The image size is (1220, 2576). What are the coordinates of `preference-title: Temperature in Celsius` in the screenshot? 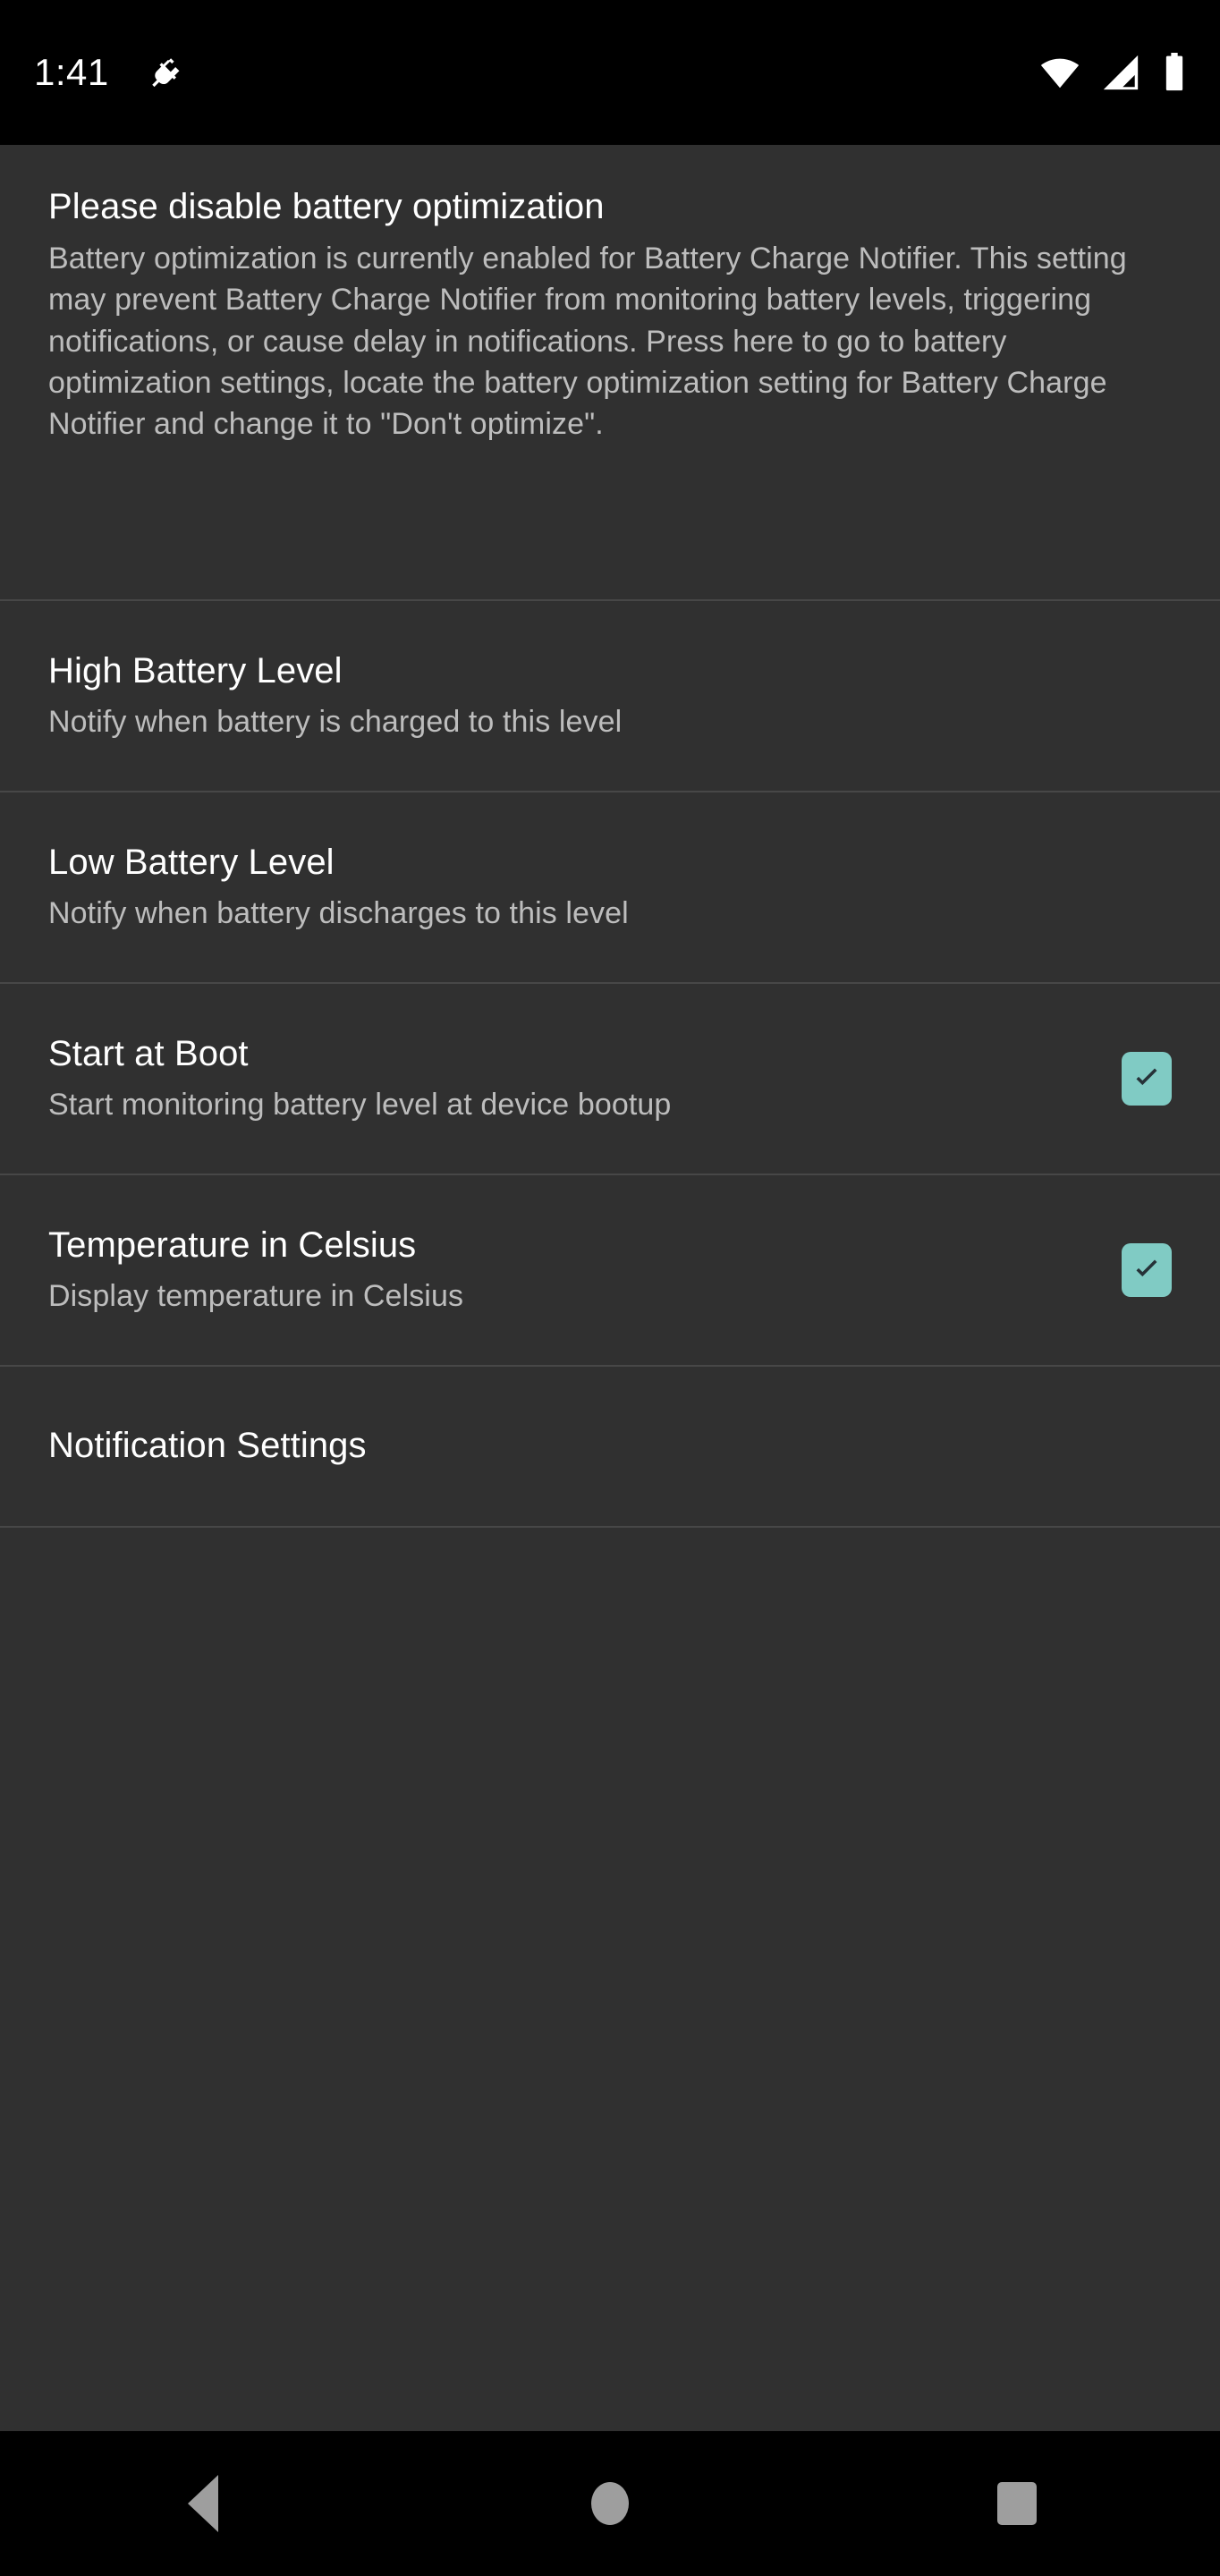 It's located at (232, 1244).